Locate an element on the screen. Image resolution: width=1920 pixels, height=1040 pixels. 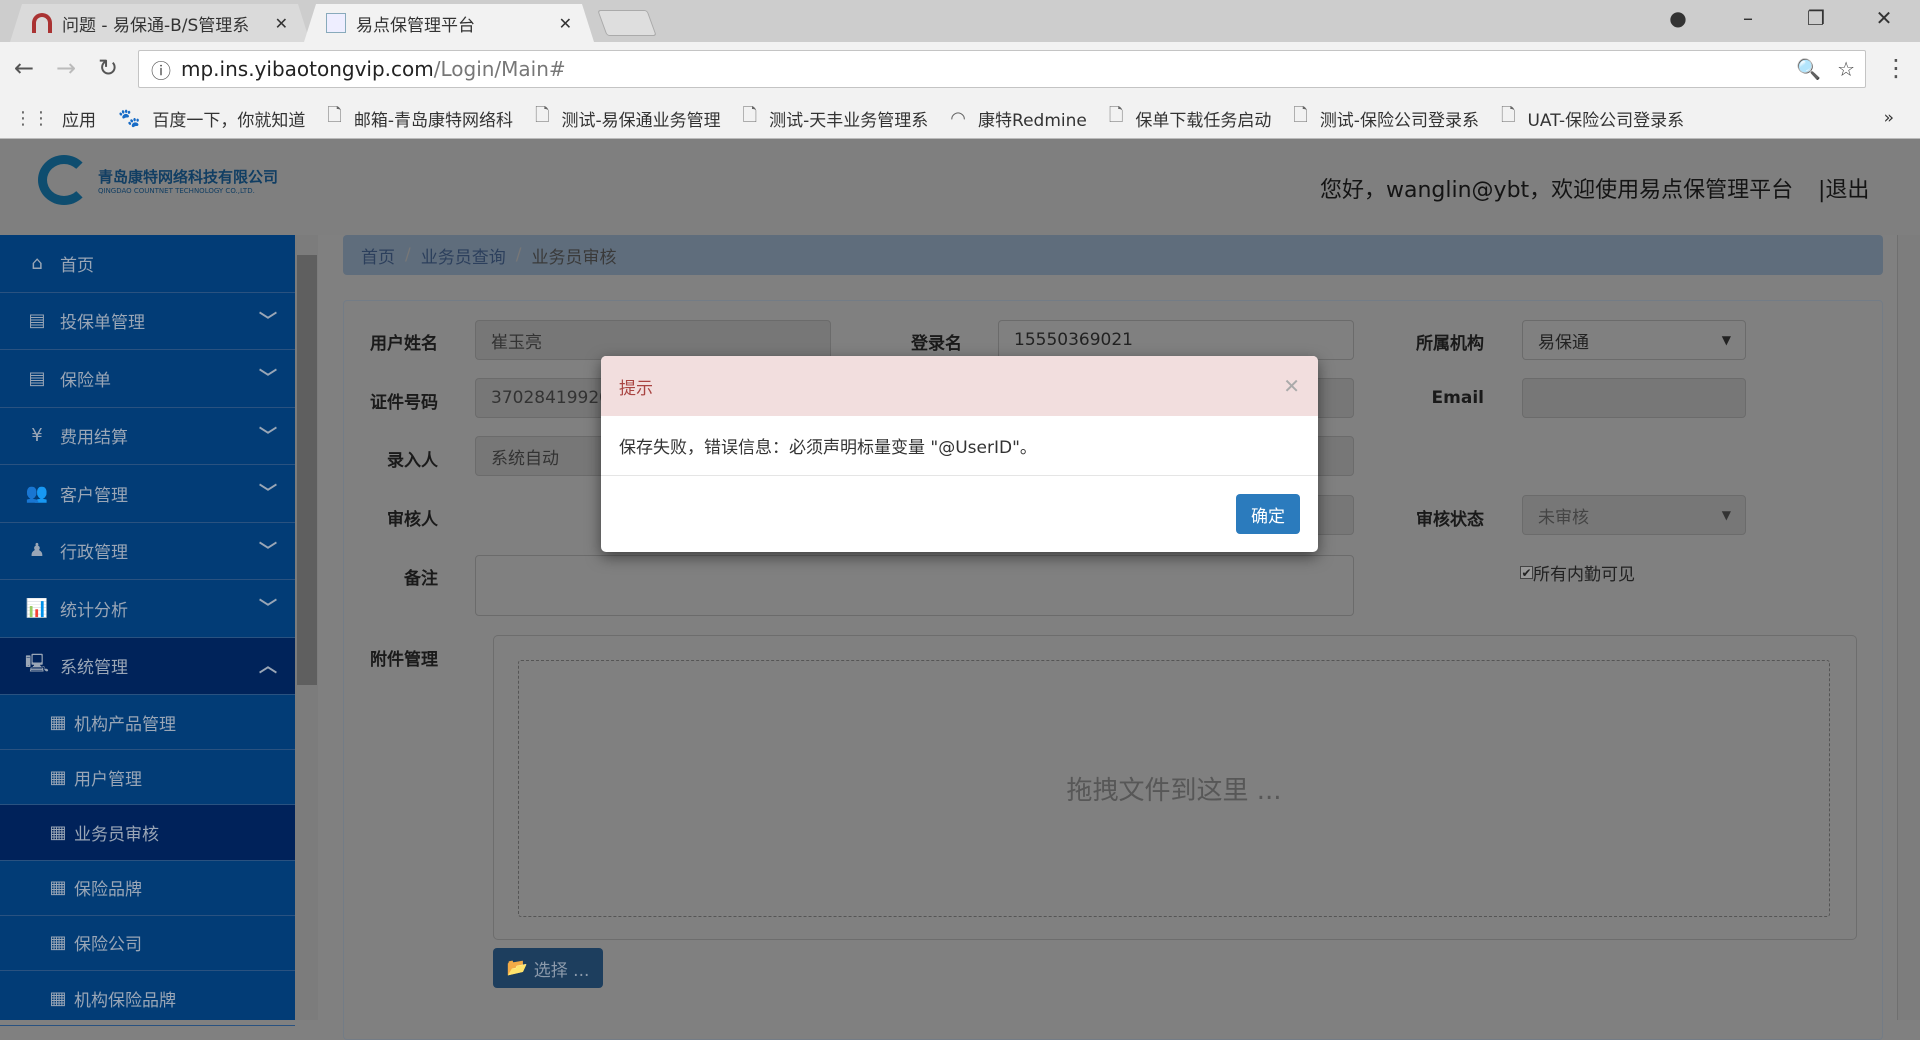
tab-platform: 易点保管理平台 ✕ is located at coordinates (449, 23).